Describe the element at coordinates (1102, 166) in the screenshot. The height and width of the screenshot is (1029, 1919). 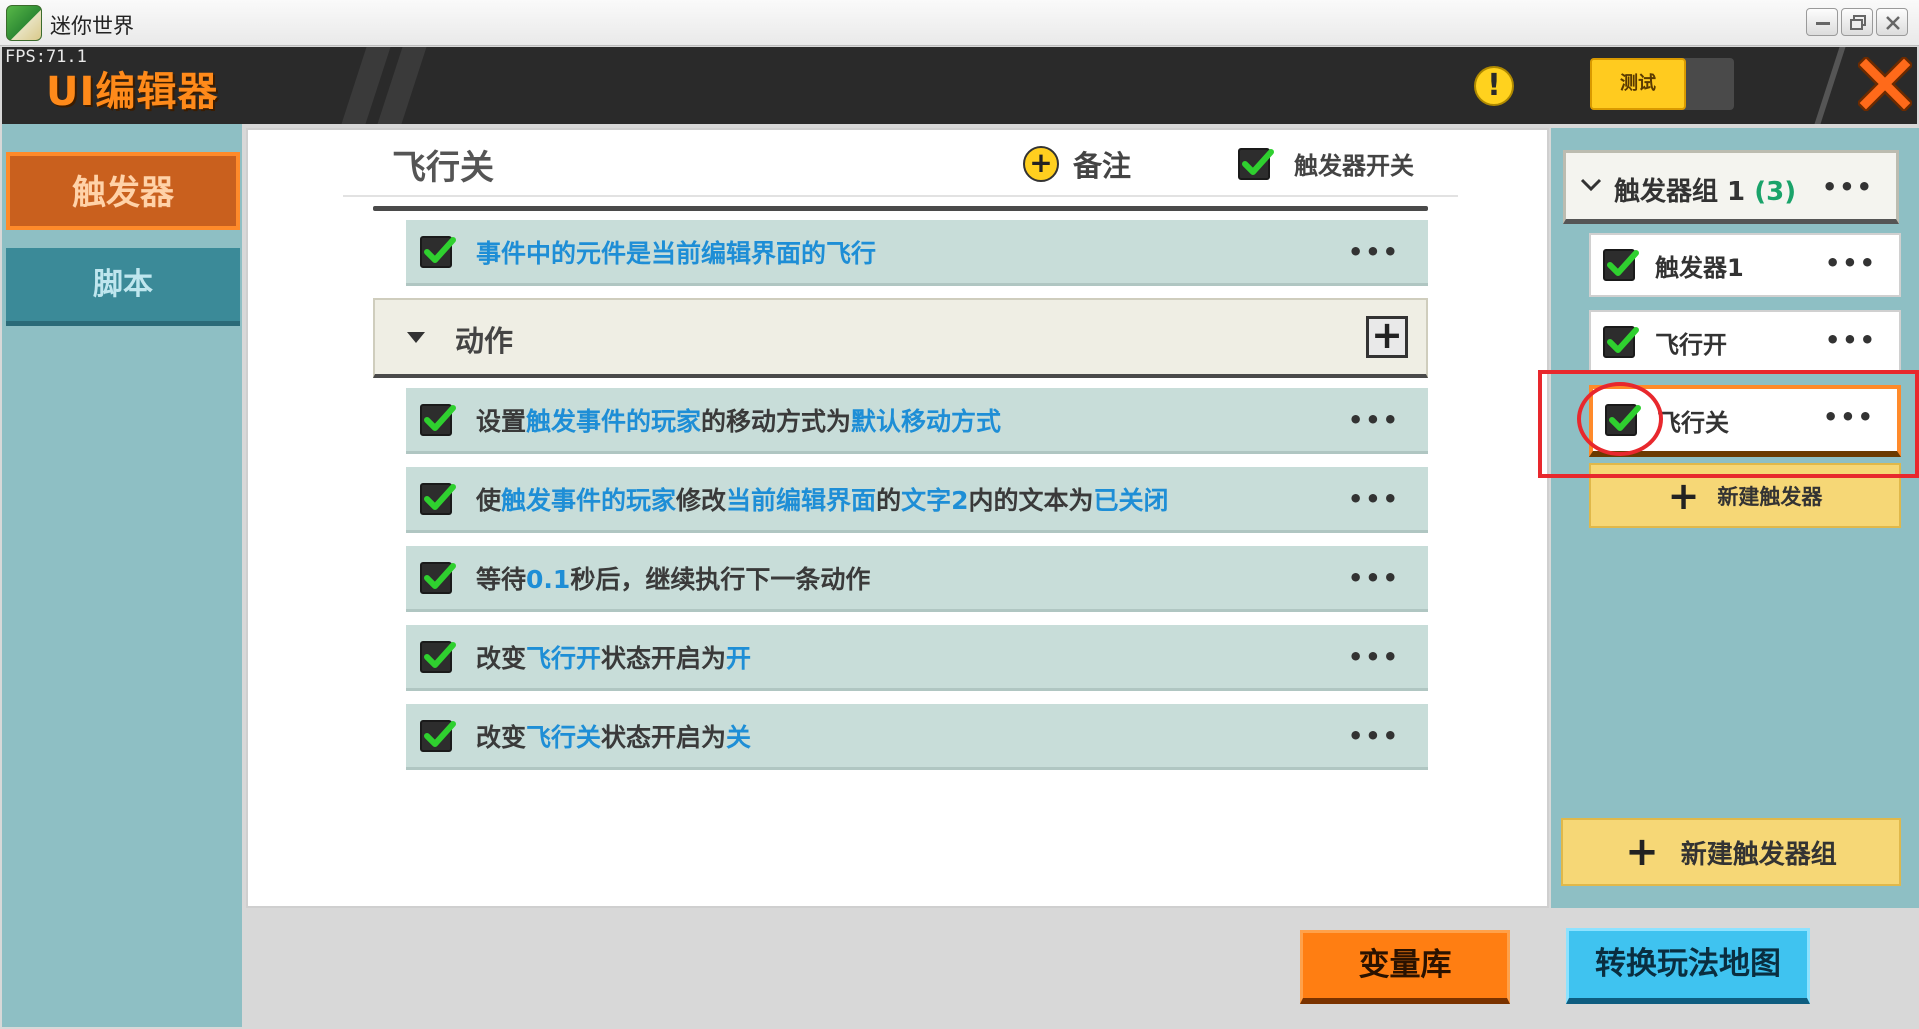
I see `note-label: 备注` at that location.